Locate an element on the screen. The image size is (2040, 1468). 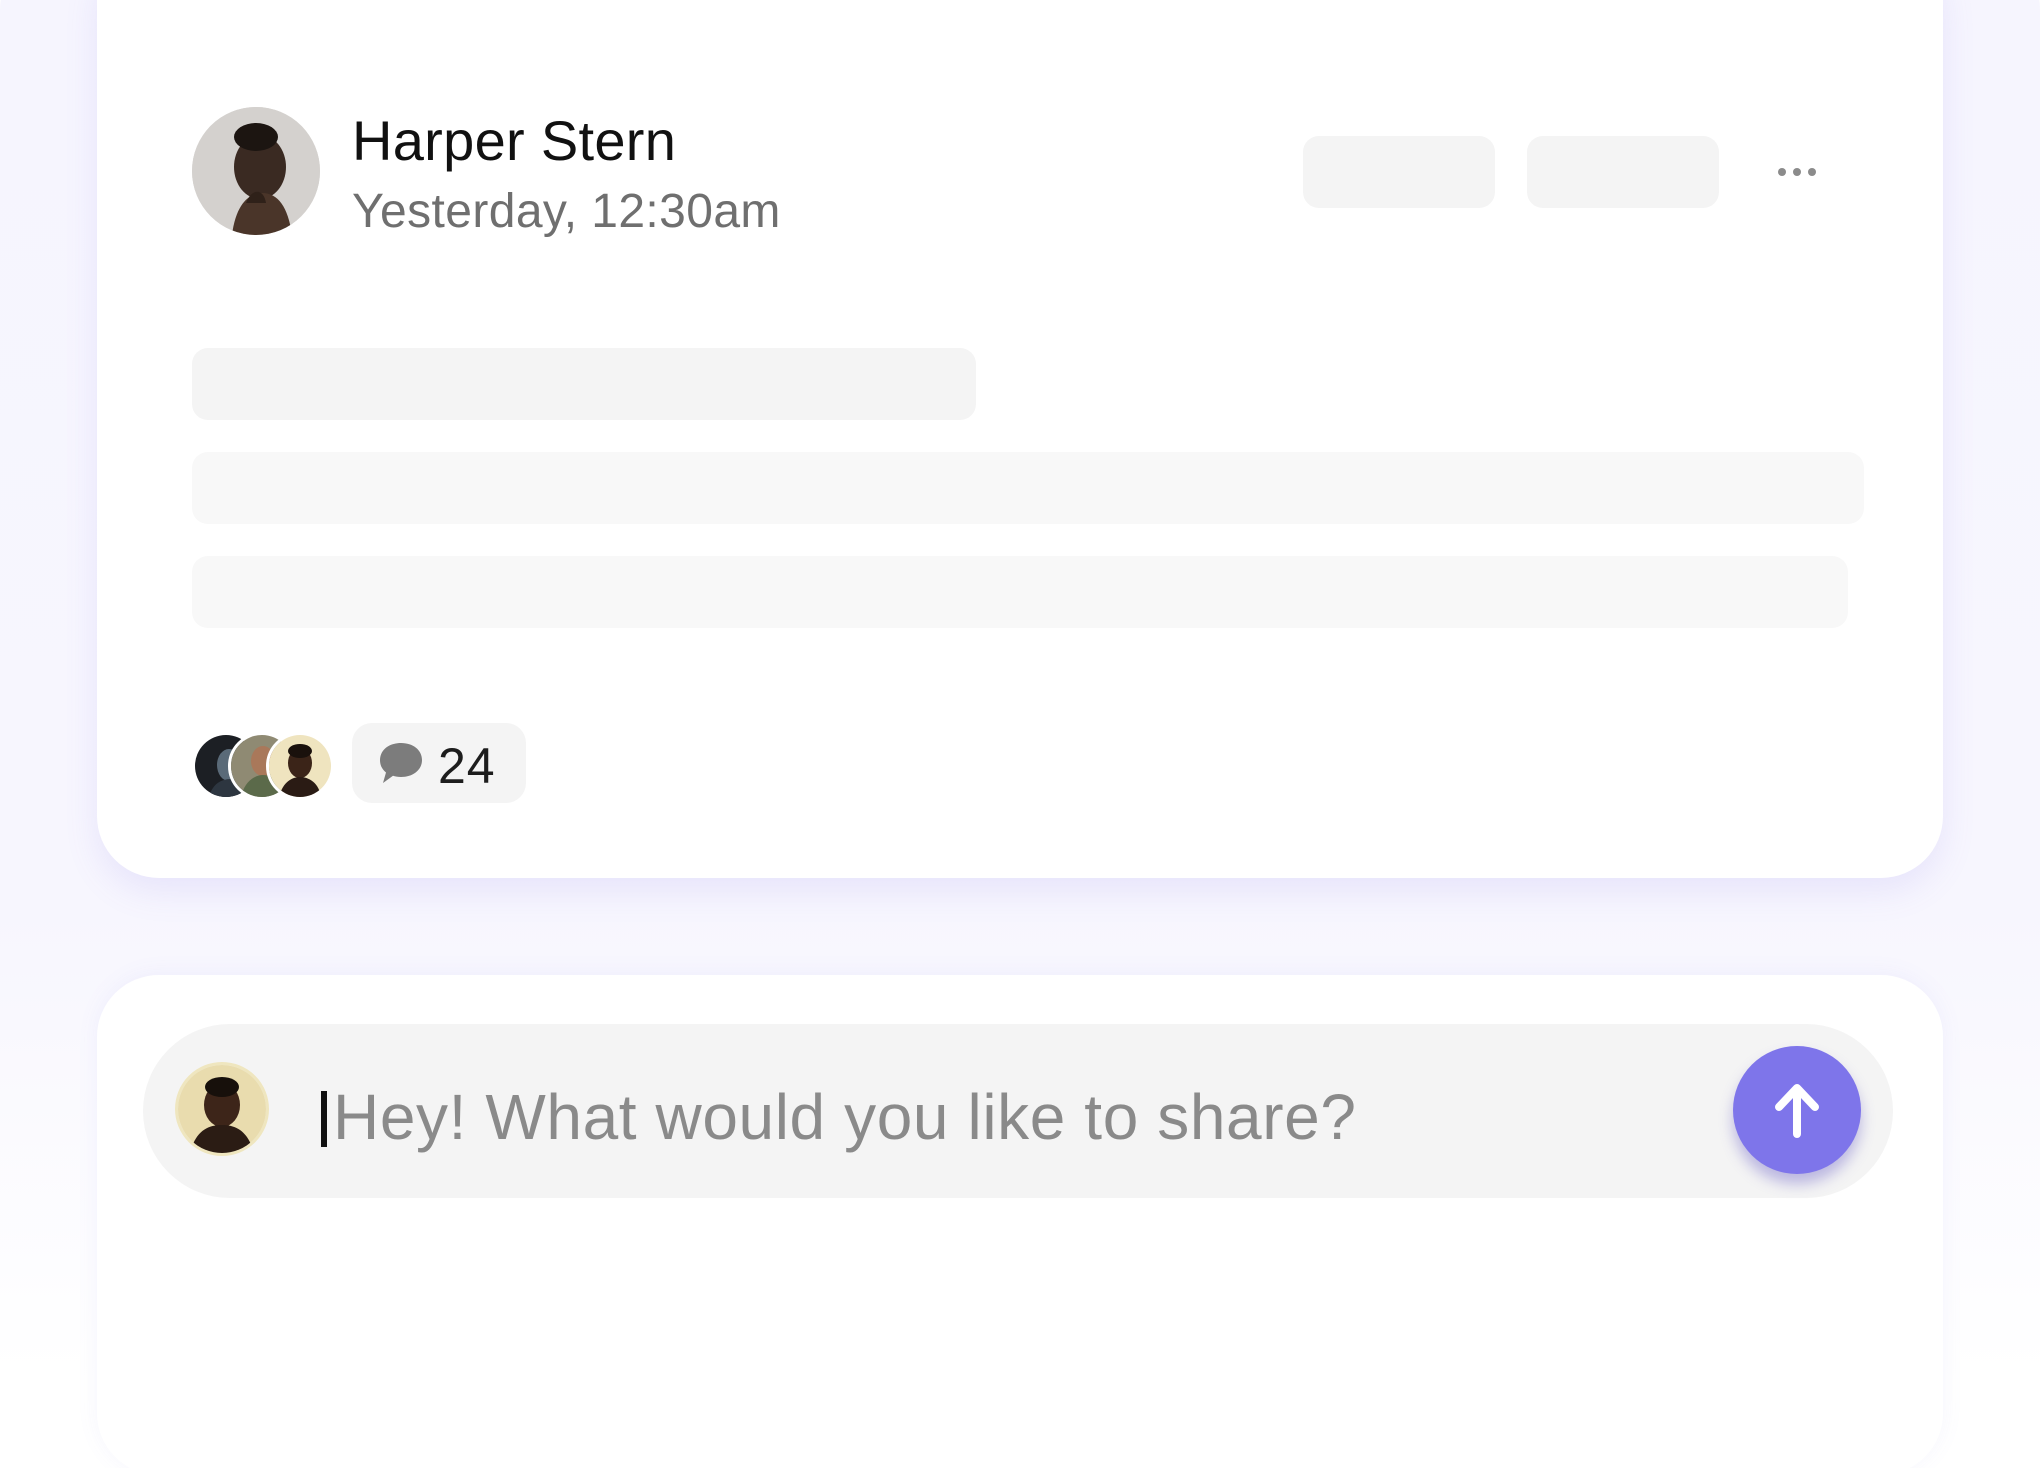
author-portrait-image is located at coordinates (256, 171).